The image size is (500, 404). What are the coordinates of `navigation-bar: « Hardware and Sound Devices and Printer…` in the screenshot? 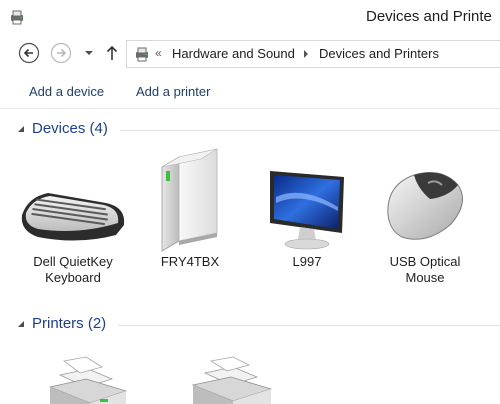 It's located at (250, 54).